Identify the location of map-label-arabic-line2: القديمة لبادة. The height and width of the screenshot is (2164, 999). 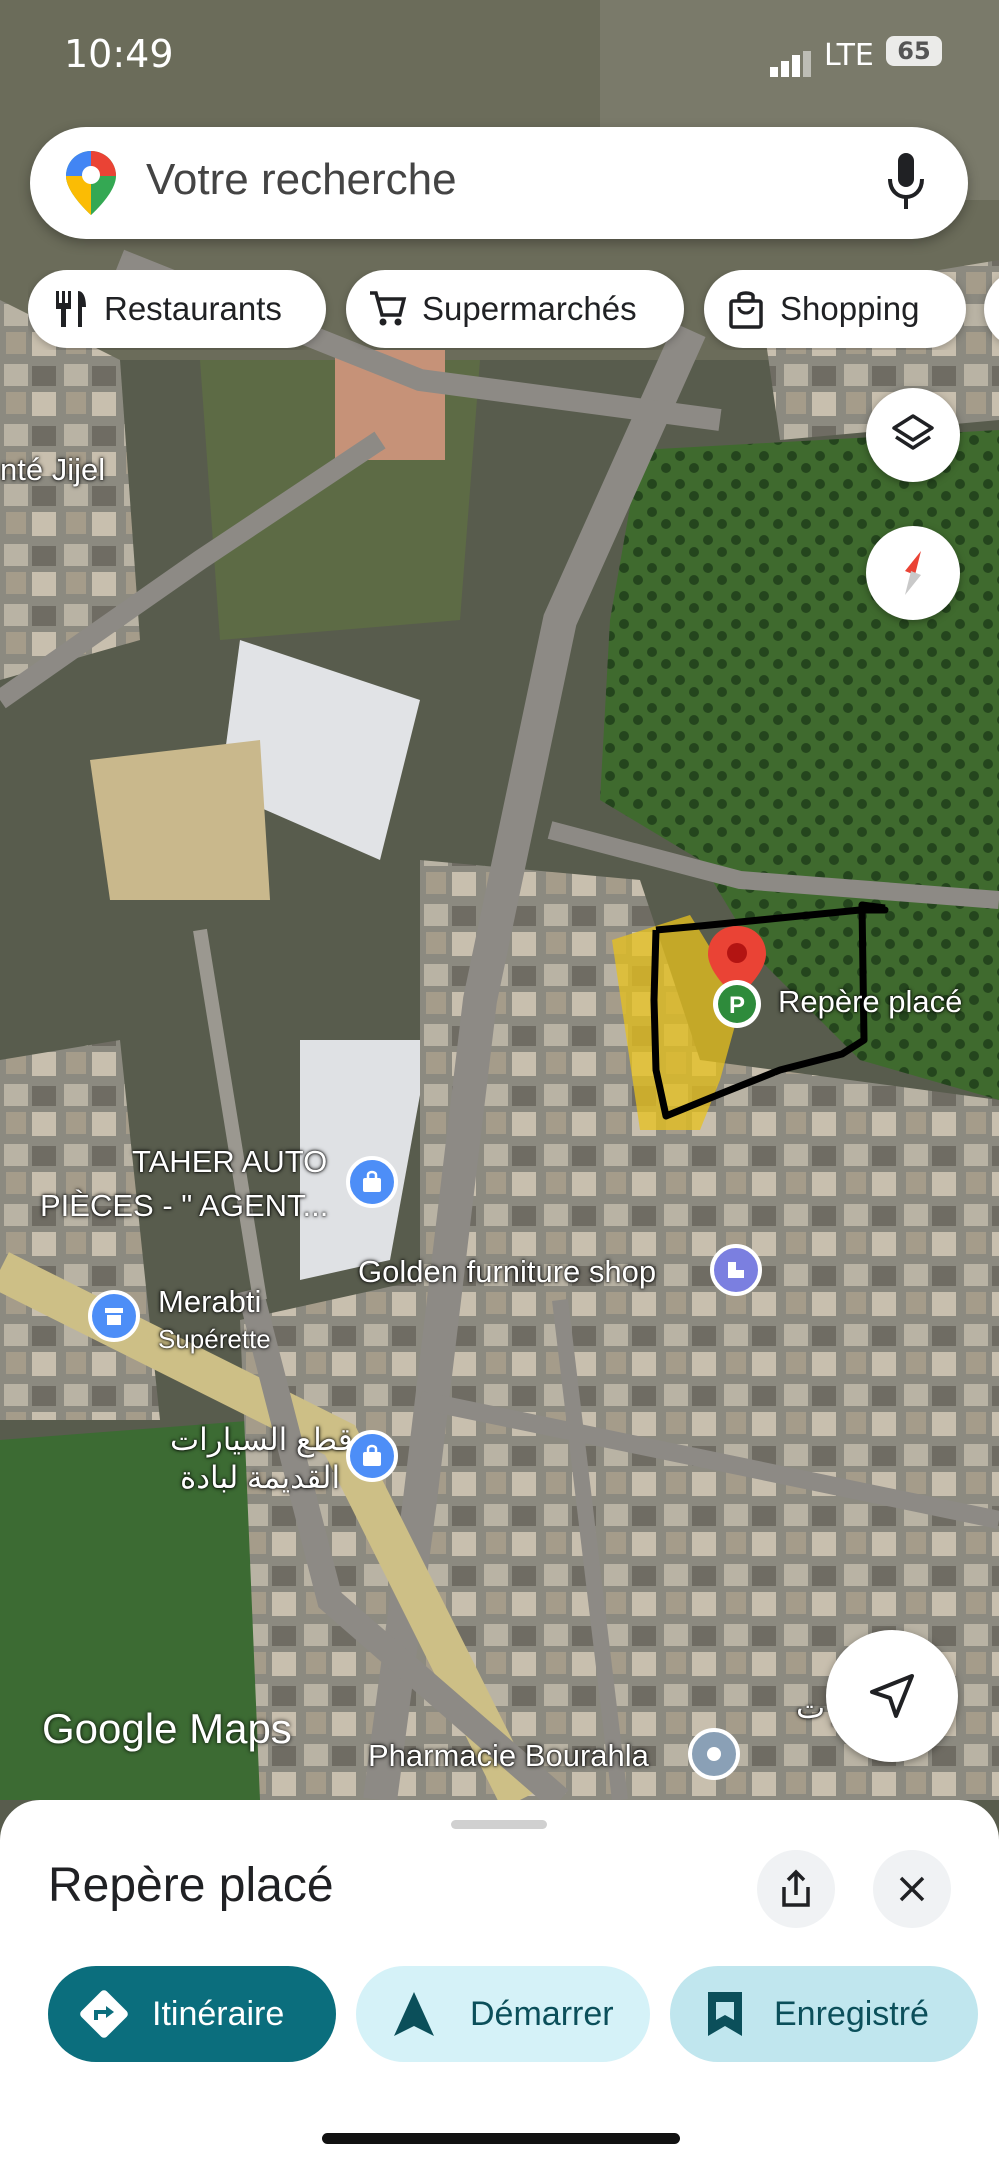
(260, 1478).